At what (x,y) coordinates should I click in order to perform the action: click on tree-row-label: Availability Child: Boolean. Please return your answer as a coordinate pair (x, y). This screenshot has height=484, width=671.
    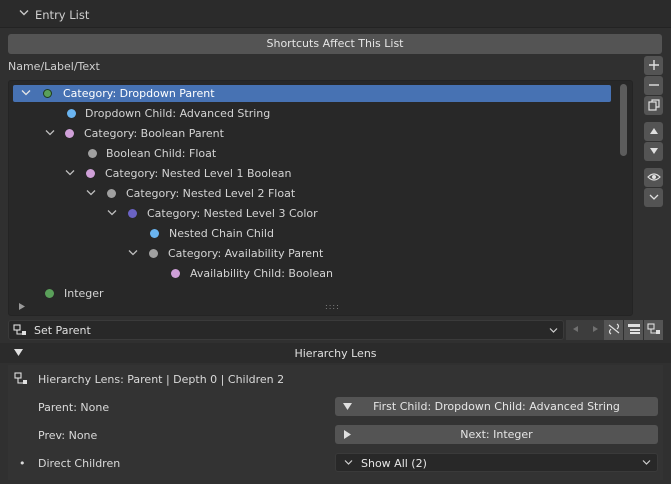
    Looking at the image, I should click on (261, 273).